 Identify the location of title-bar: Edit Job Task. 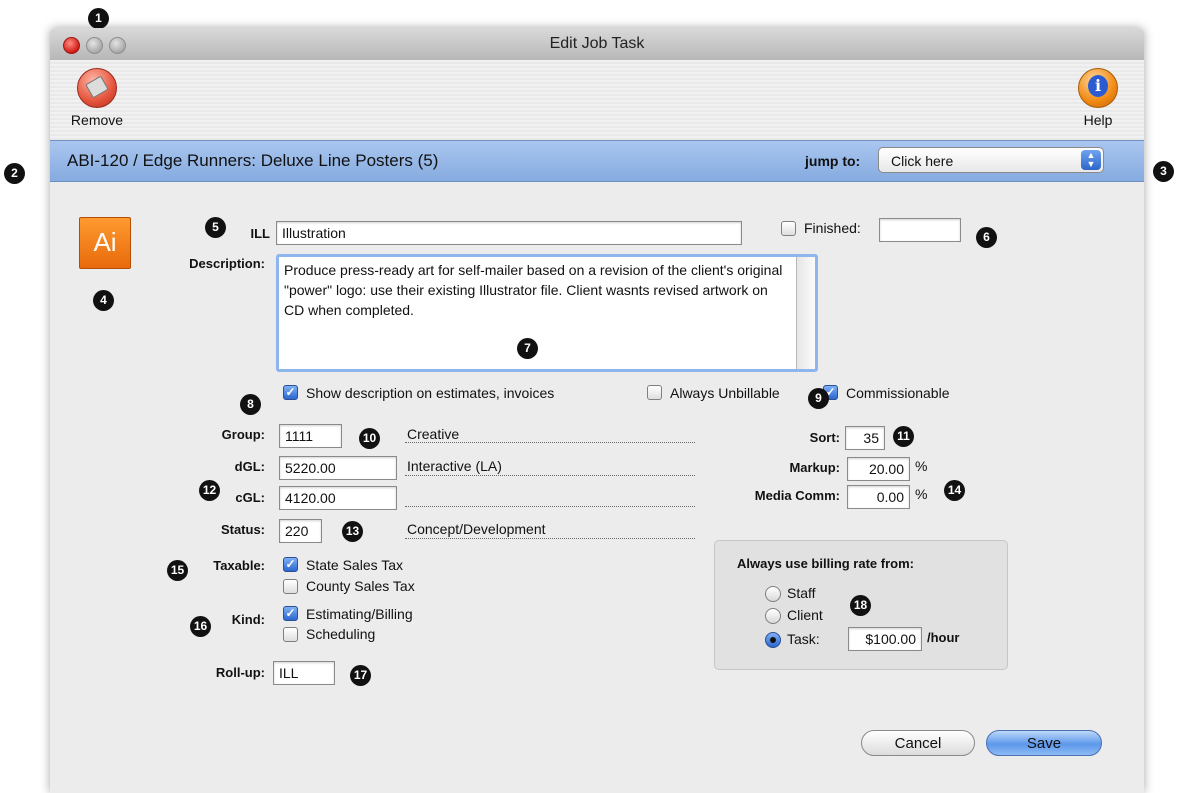
(597, 44).